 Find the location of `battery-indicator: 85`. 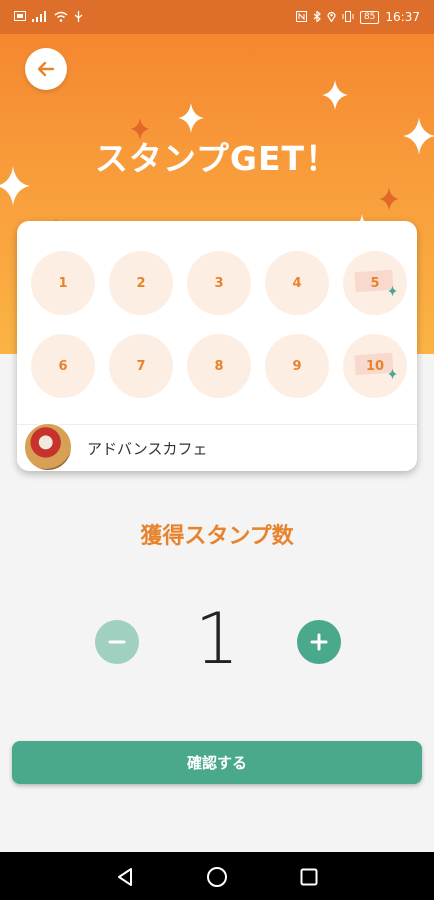

battery-indicator: 85 is located at coordinates (369, 17).